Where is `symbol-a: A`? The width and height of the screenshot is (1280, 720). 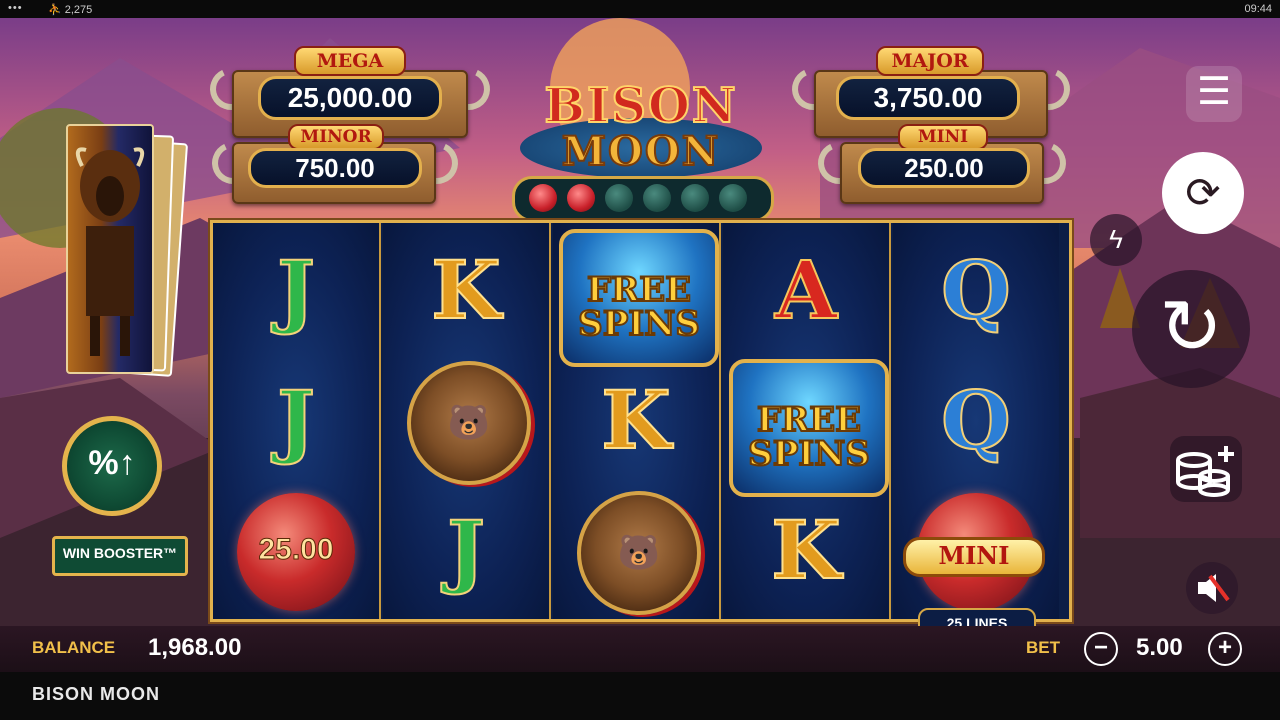 symbol-a: A is located at coordinates (806, 290).